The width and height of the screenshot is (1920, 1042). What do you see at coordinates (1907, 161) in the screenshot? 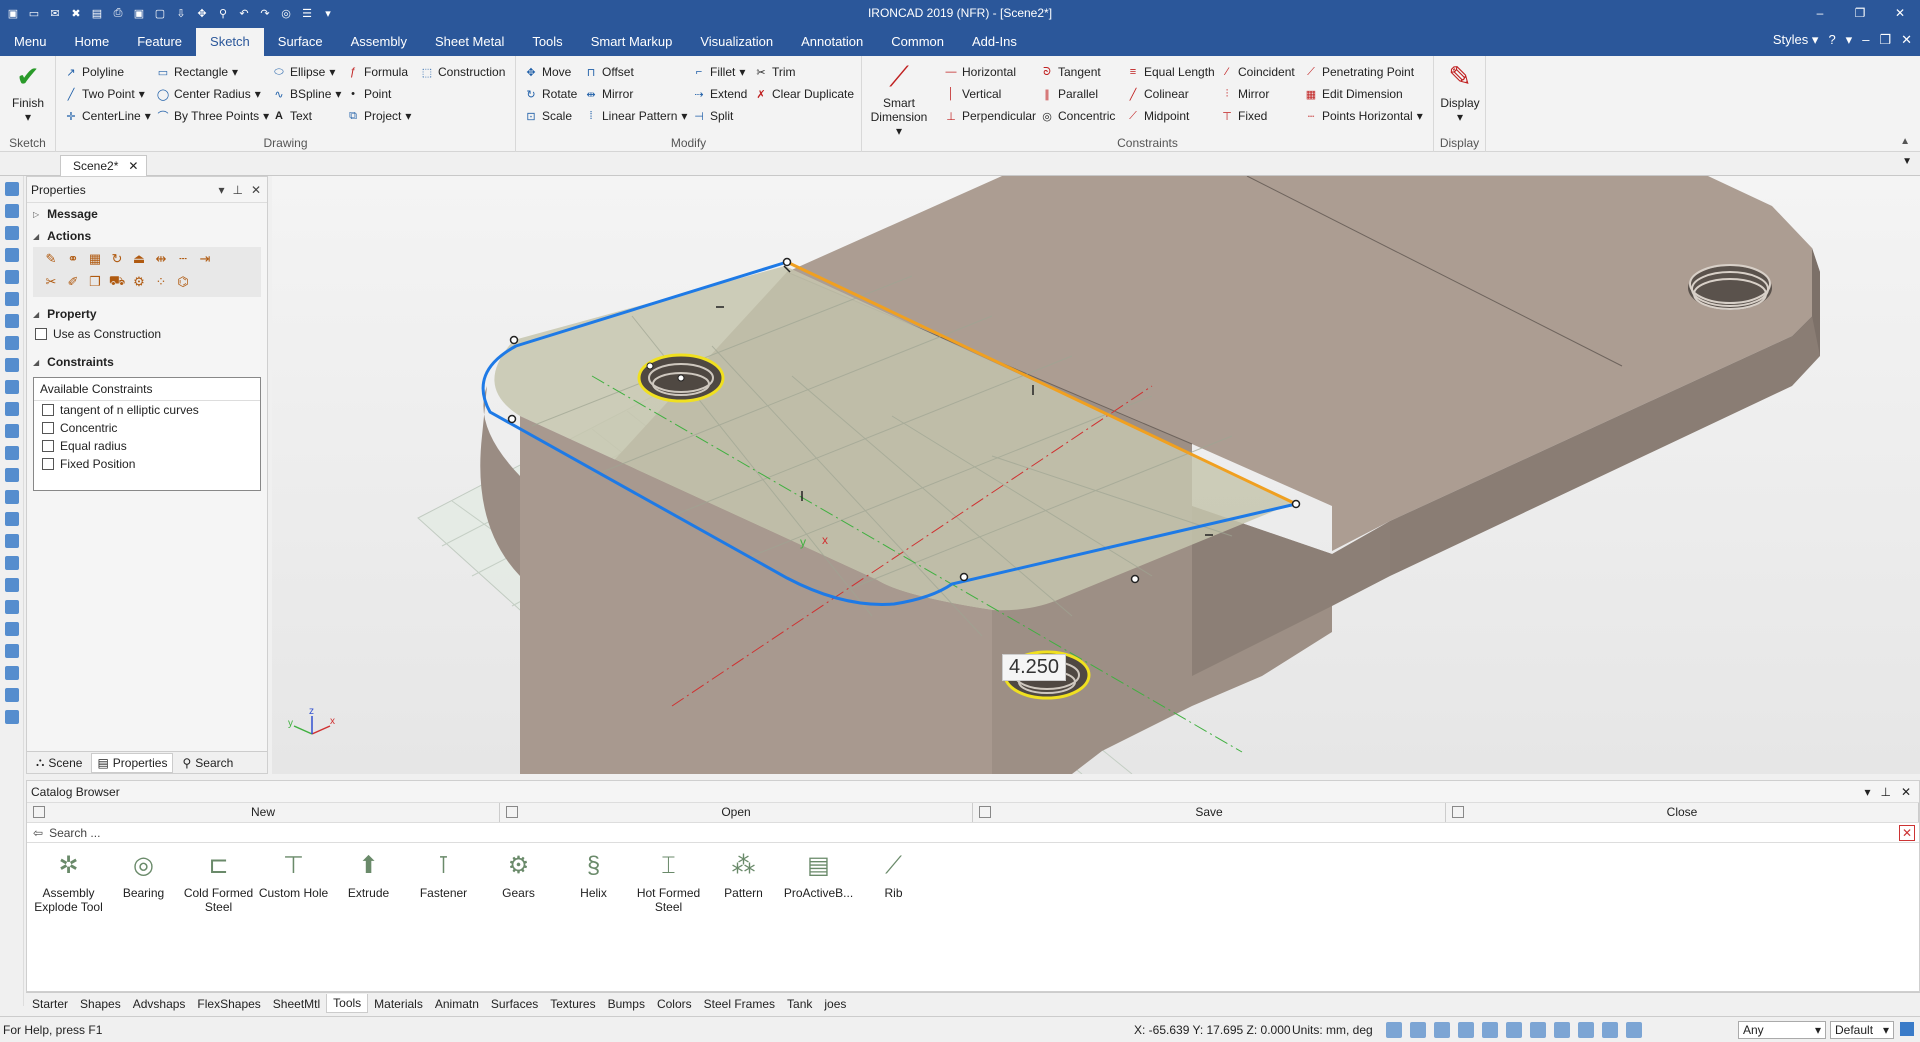
I see `tab-list-icon: ▼` at bounding box center [1907, 161].